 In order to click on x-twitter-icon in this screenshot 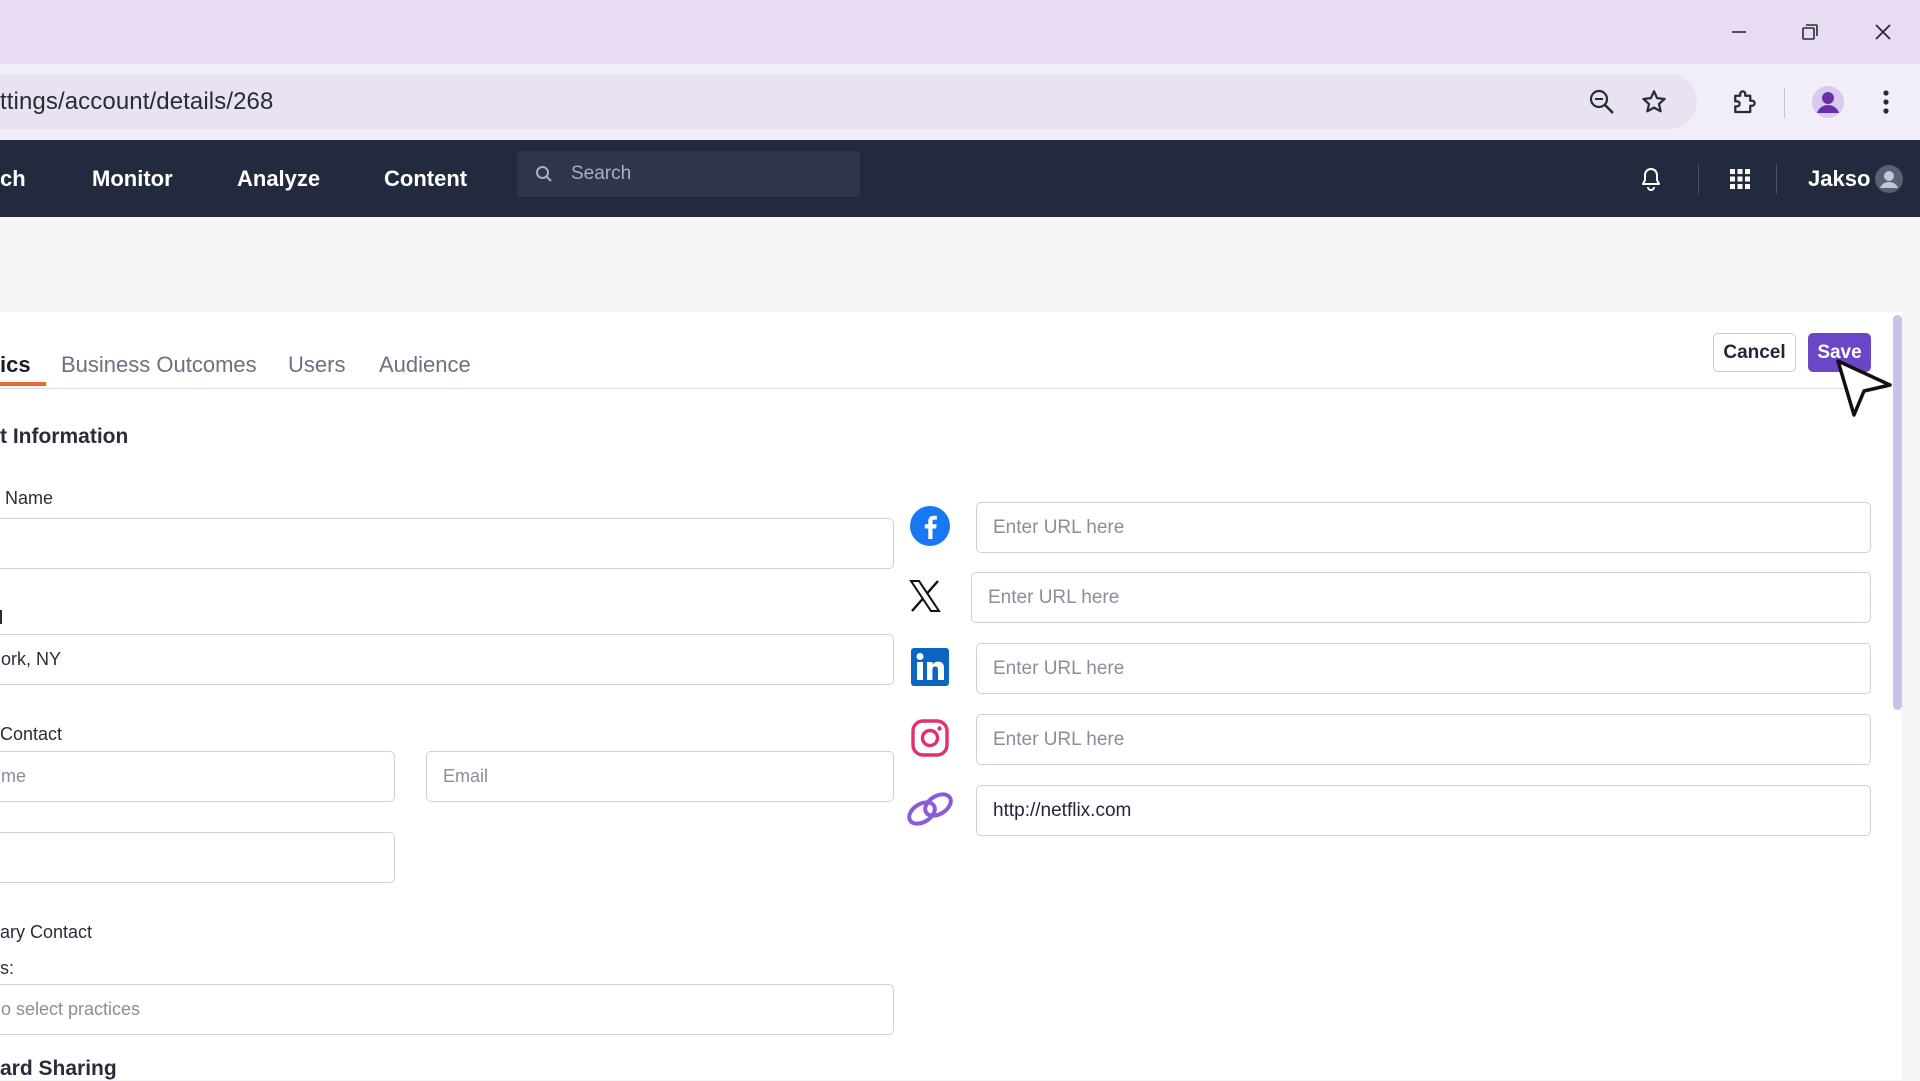, I will do `click(925, 596)`.